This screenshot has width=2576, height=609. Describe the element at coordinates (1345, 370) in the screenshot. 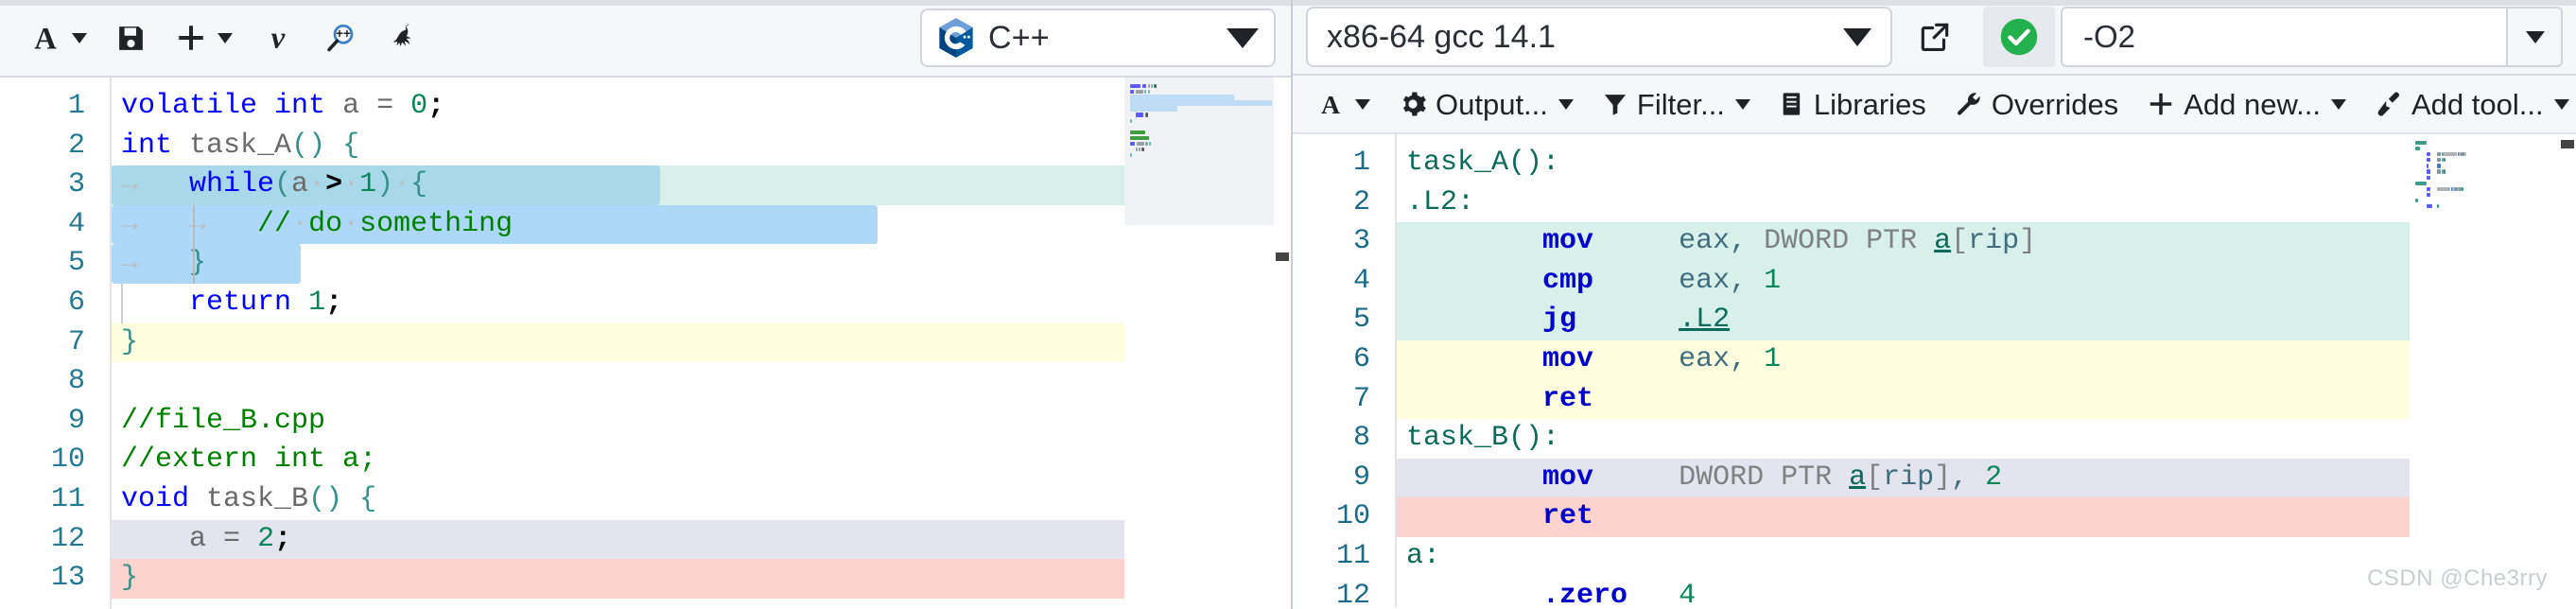

I see `assembly-line-number-gutter: 1 2 3 4 5 6 7 8 9 10 11 12` at that location.